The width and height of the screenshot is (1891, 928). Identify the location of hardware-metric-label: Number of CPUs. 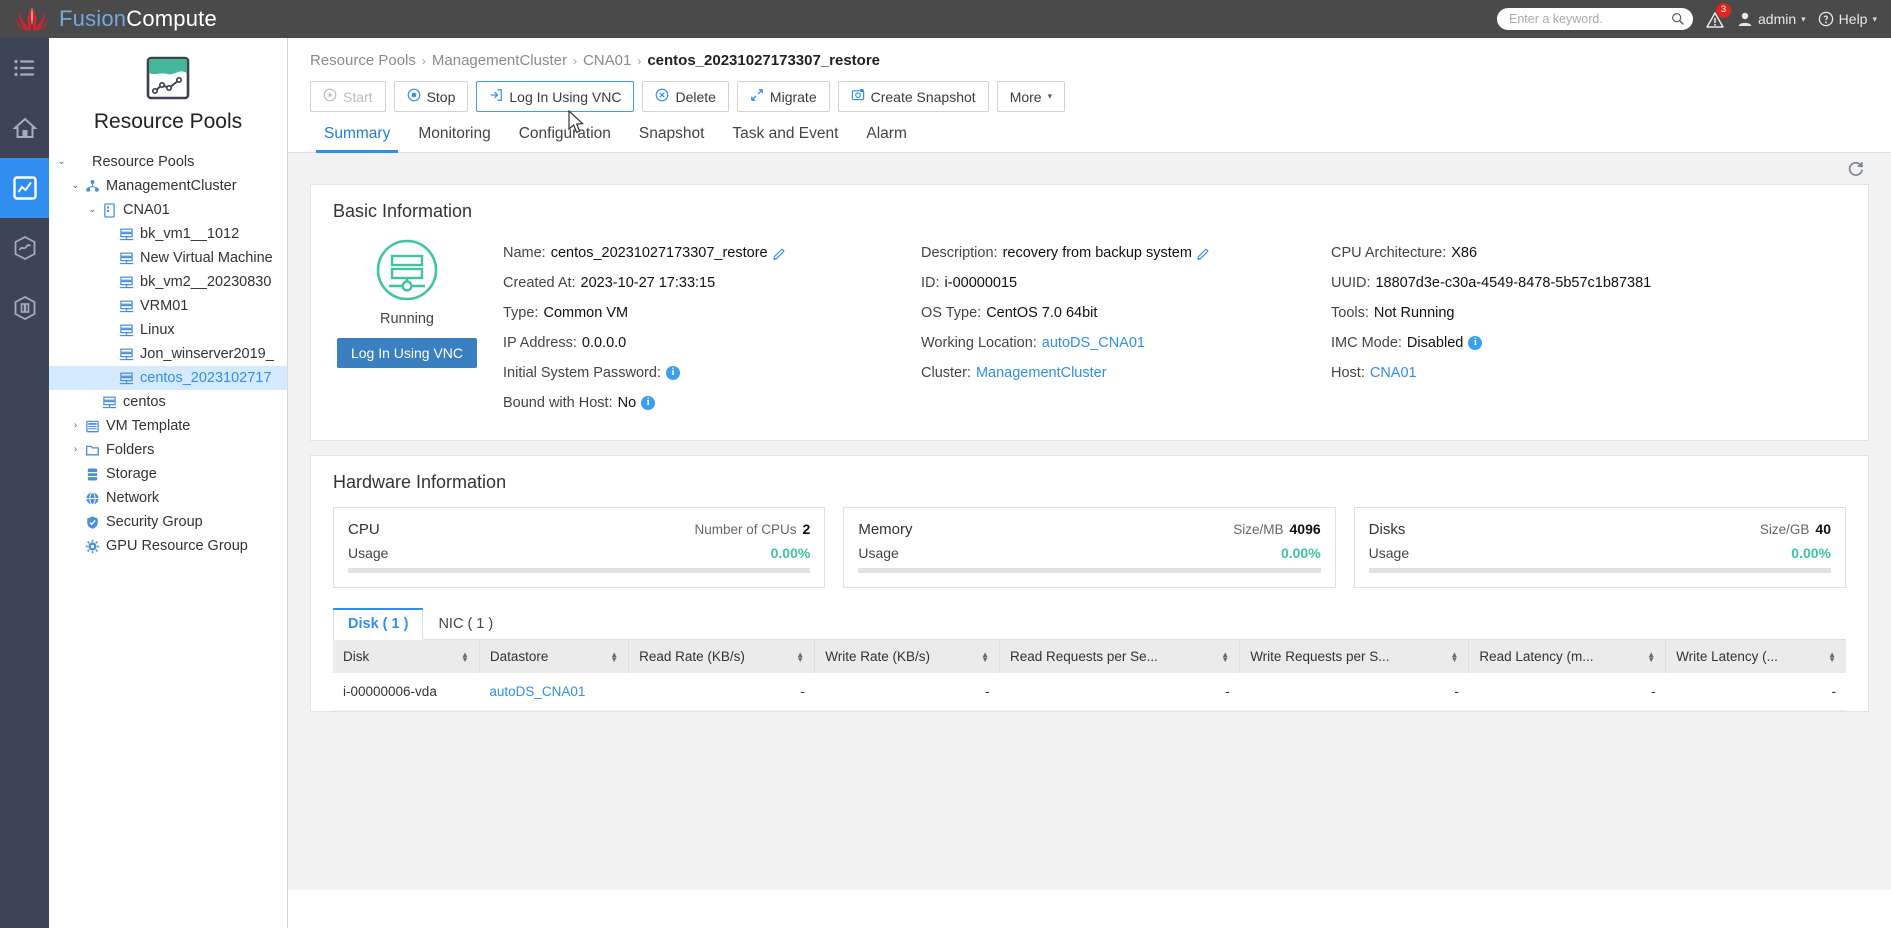
(745, 529).